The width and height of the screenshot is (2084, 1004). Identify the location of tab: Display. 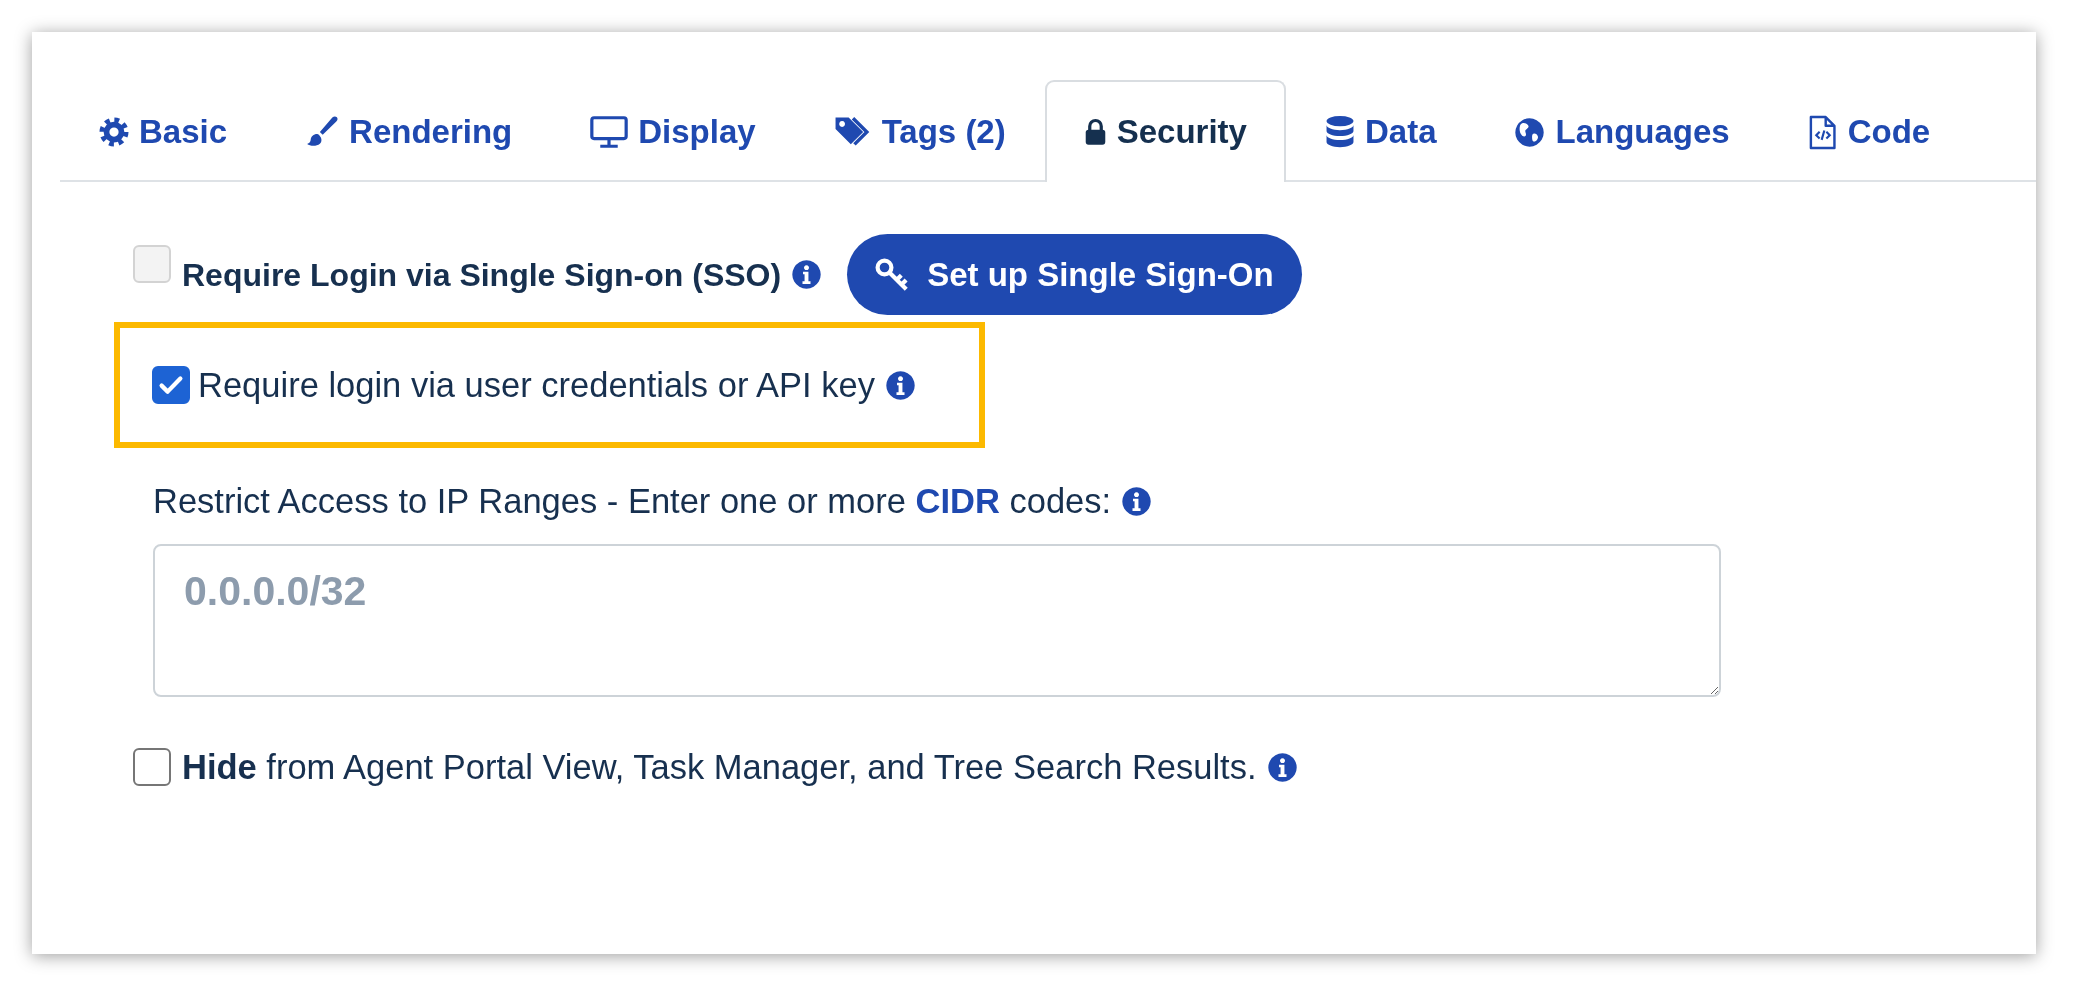
(673, 131).